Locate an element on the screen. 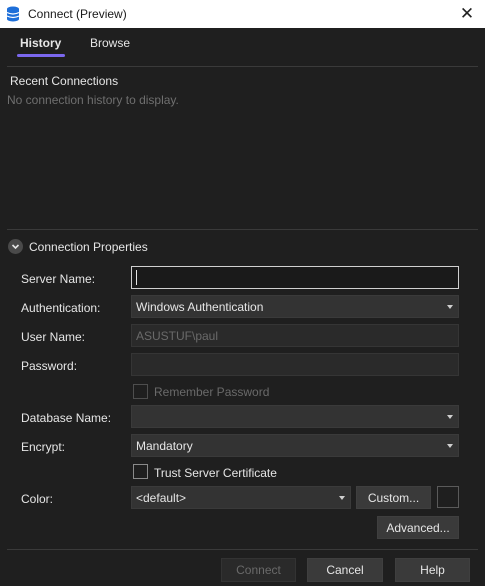 Image resolution: width=485 pixels, height=586 pixels. color-label: Color: is located at coordinates (37, 499).